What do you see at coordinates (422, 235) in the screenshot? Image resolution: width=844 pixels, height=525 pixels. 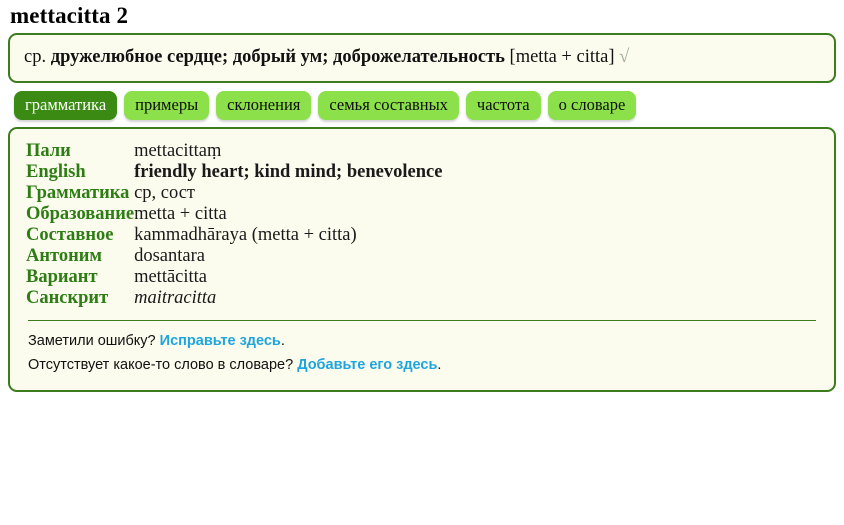 I see `table-row: Составное kammadhāraya (metta + citta)` at bounding box center [422, 235].